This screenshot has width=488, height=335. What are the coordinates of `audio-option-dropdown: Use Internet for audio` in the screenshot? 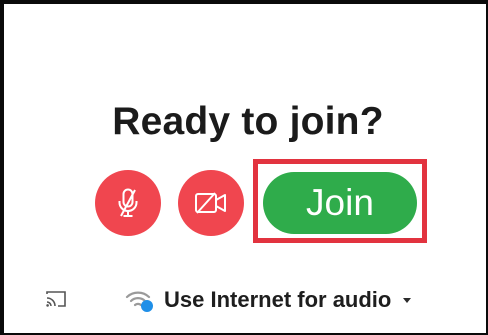 It's located at (268, 300).